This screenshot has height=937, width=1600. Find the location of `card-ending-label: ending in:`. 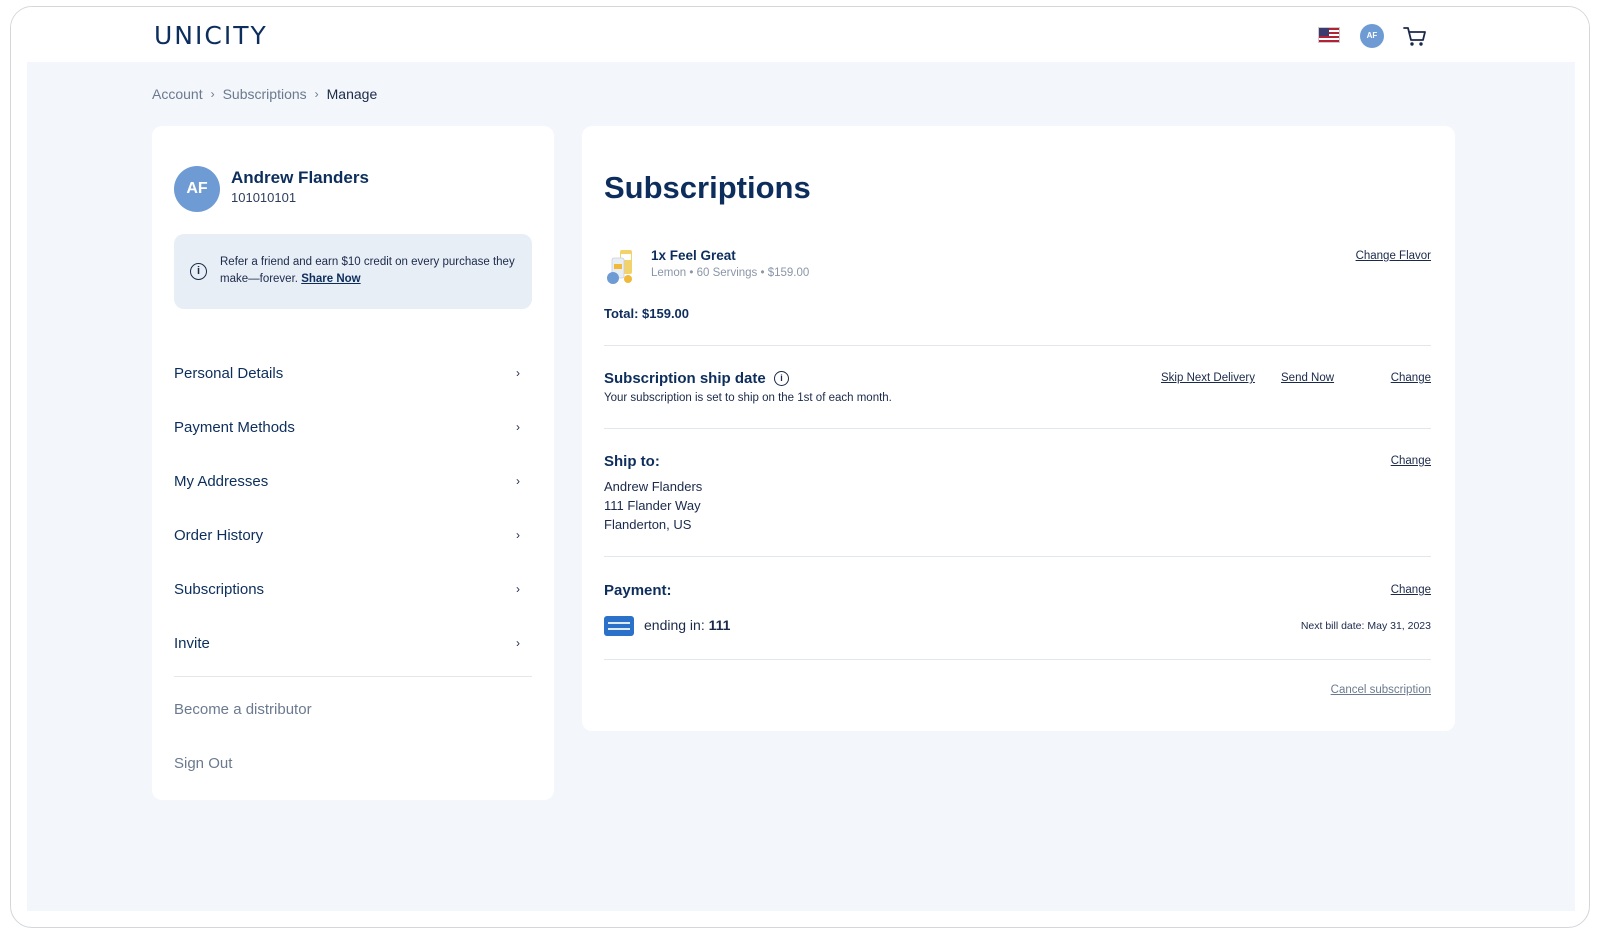

card-ending-label: ending in: is located at coordinates (676, 625).